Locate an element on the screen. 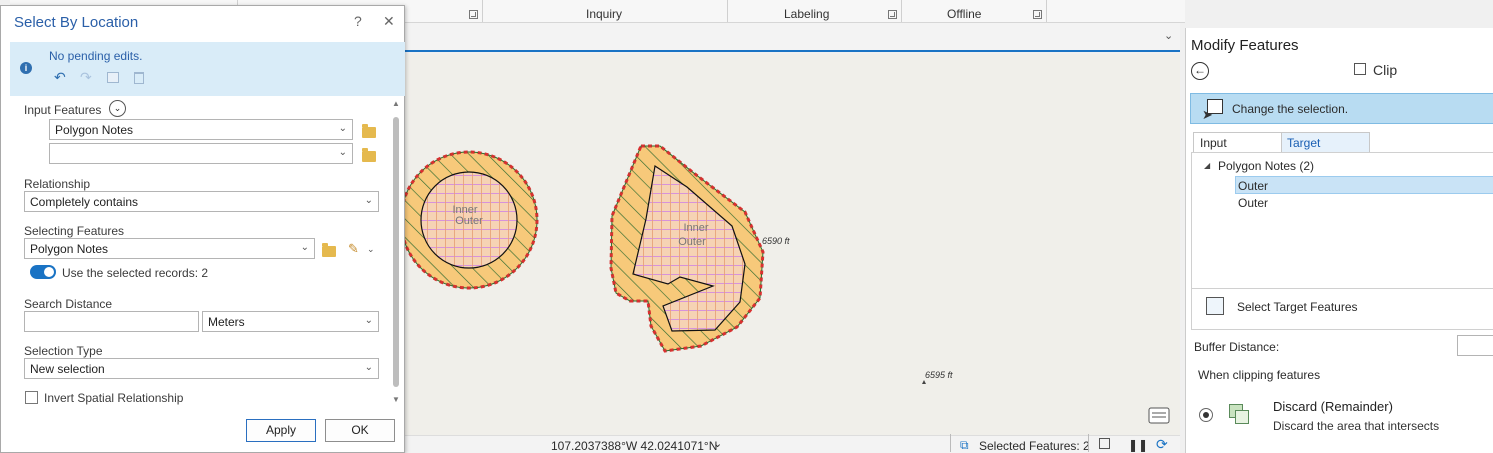 This screenshot has width=1493, height=453. map-tab-bar: ⌄ is located at coordinates (792, 37).